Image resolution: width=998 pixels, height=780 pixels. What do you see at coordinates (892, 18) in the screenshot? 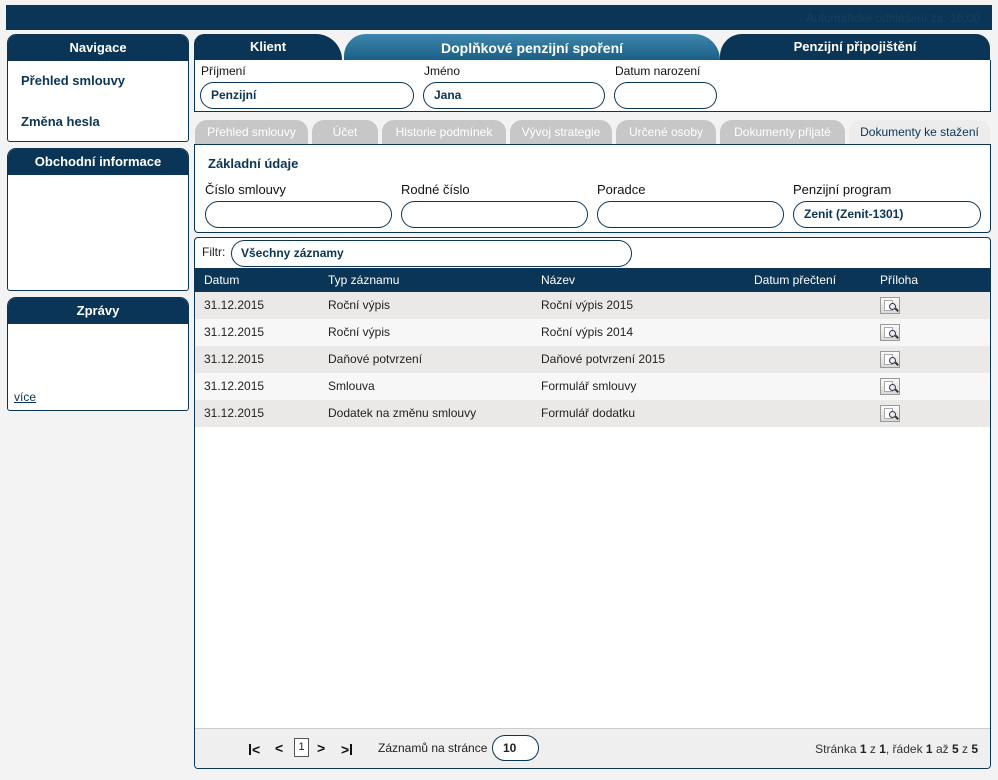
I see `auto-logout-timer: Automatické odhlášení za: 16:00` at bounding box center [892, 18].